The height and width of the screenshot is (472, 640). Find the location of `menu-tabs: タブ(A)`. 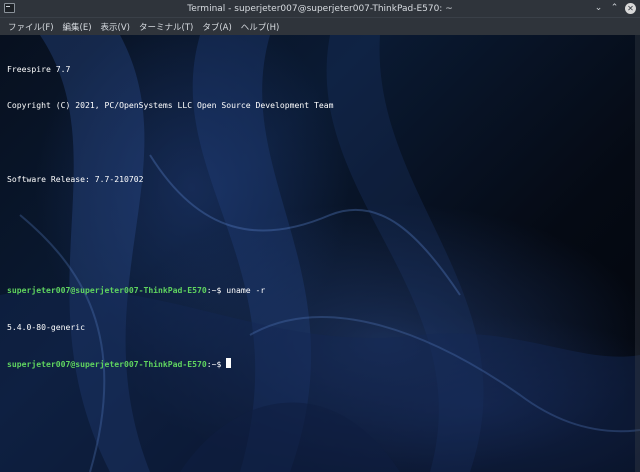

menu-tabs: タブ(A) is located at coordinates (216, 27).